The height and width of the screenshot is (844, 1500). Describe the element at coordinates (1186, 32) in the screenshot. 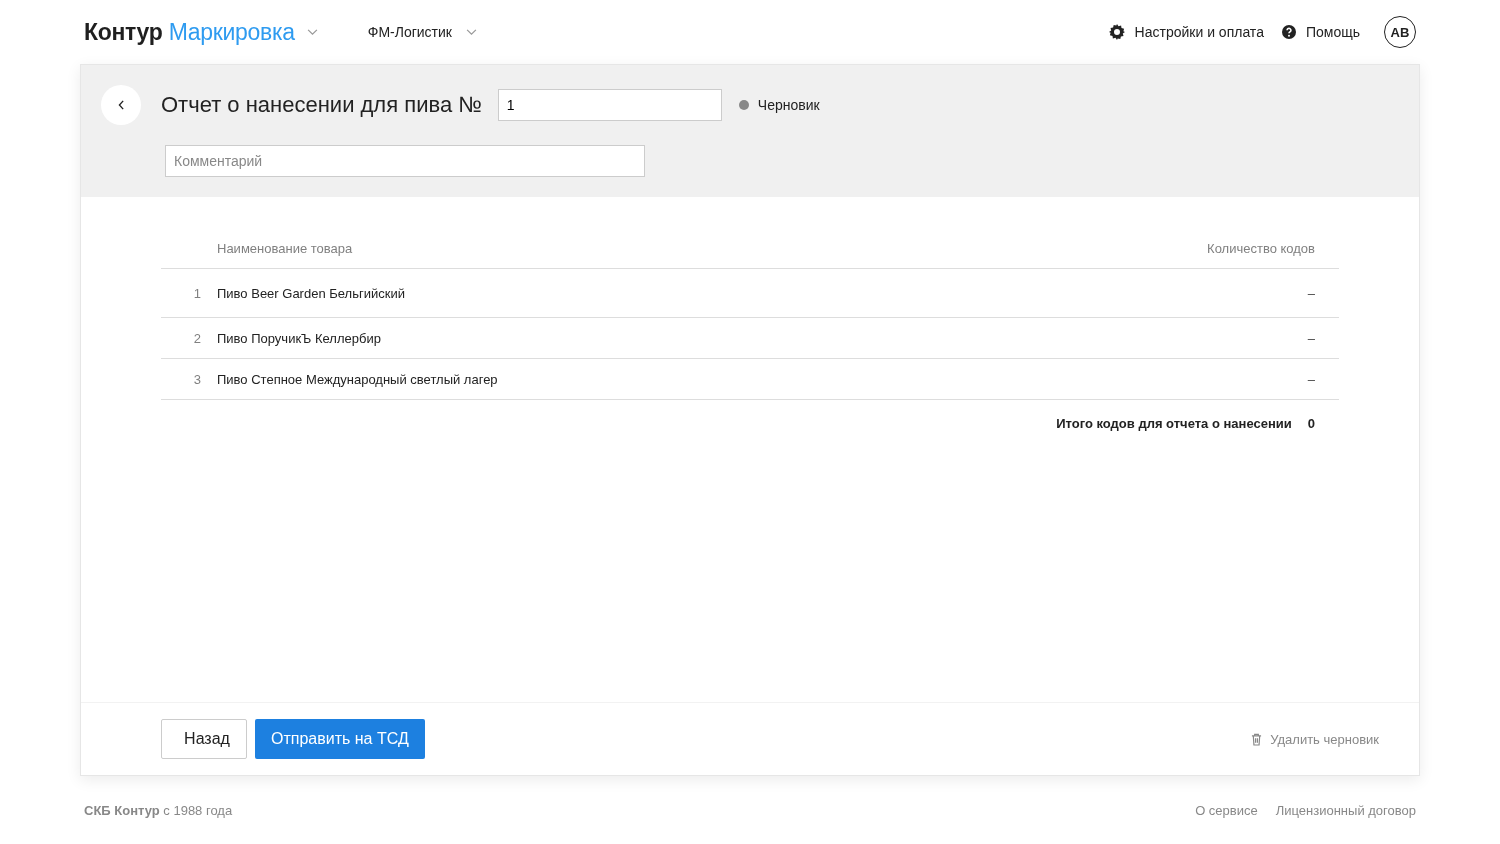

I see `settings-link: Настройки и оплата` at that location.